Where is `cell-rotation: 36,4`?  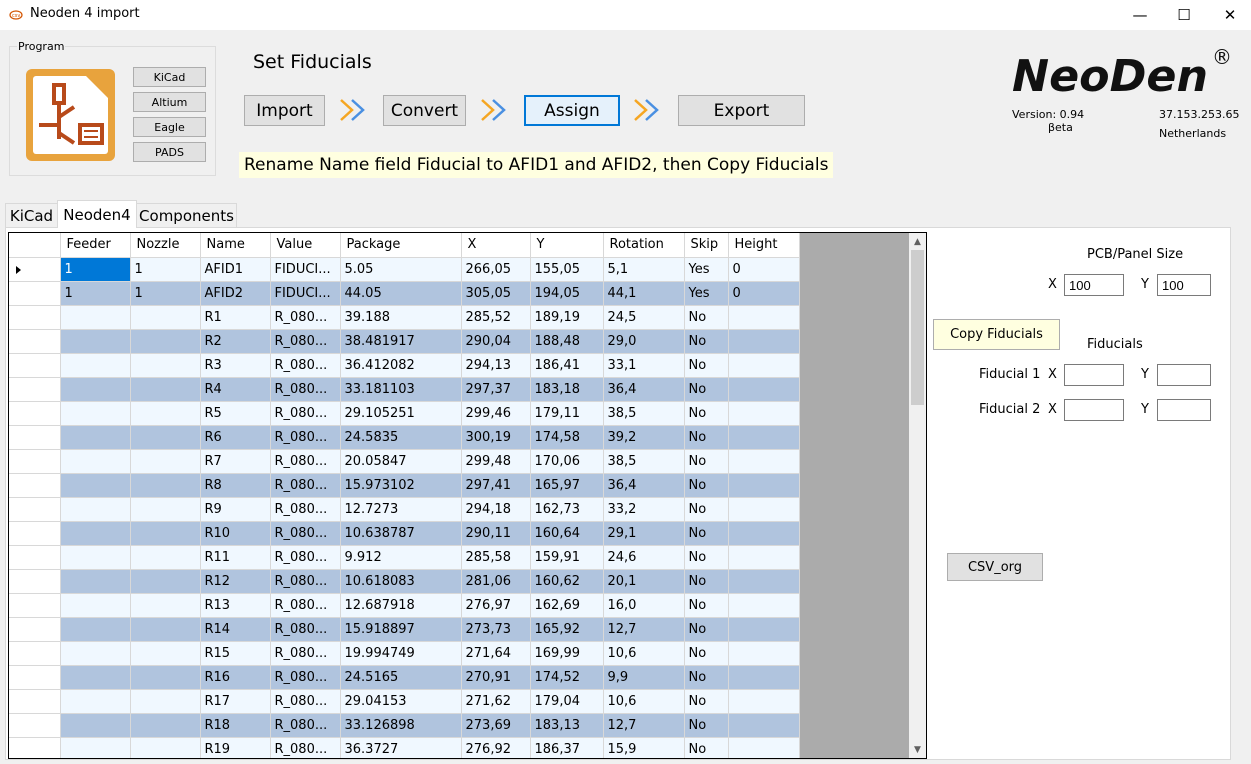
cell-rotation: 36,4 is located at coordinates (644, 485).